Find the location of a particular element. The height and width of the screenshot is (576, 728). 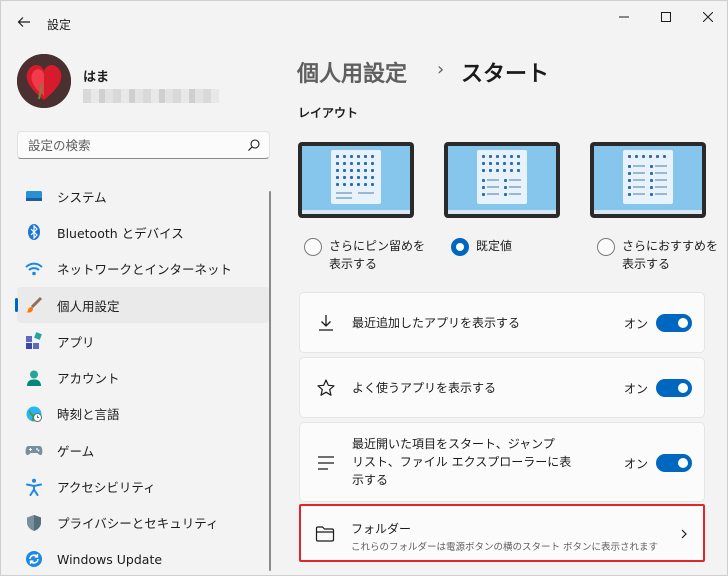

breadcrumb-parent: 個人用設定 is located at coordinates (352, 72).